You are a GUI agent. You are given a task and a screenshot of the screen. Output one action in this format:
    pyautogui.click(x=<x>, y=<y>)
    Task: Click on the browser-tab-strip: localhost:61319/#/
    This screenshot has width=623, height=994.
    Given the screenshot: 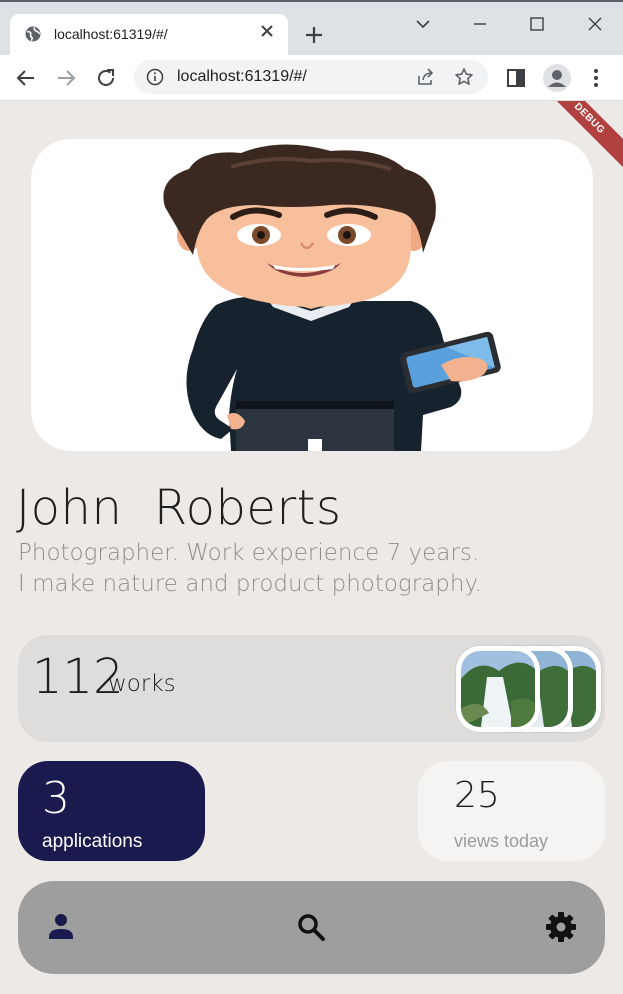 What is the action you would take?
    pyautogui.click(x=311, y=28)
    